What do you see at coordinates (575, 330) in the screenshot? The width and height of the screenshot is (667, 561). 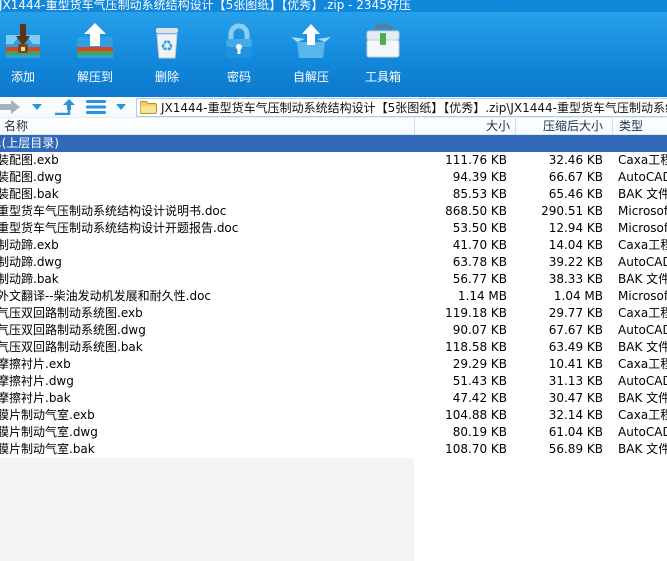 I see `file-packed-size-cell: 67.67 KB` at bounding box center [575, 330].